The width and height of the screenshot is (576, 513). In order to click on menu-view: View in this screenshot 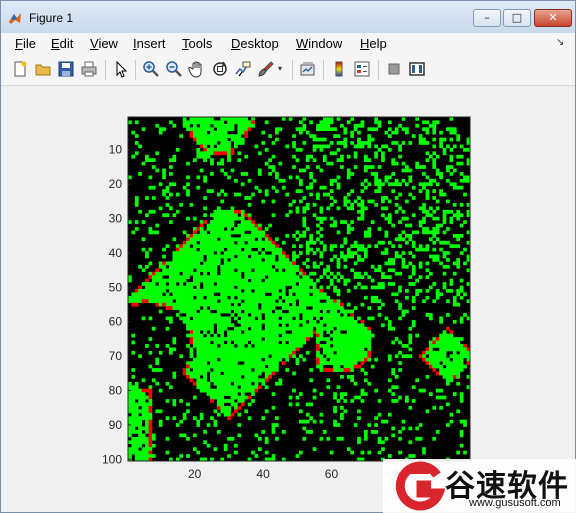, I will do `click(104, 43)`.